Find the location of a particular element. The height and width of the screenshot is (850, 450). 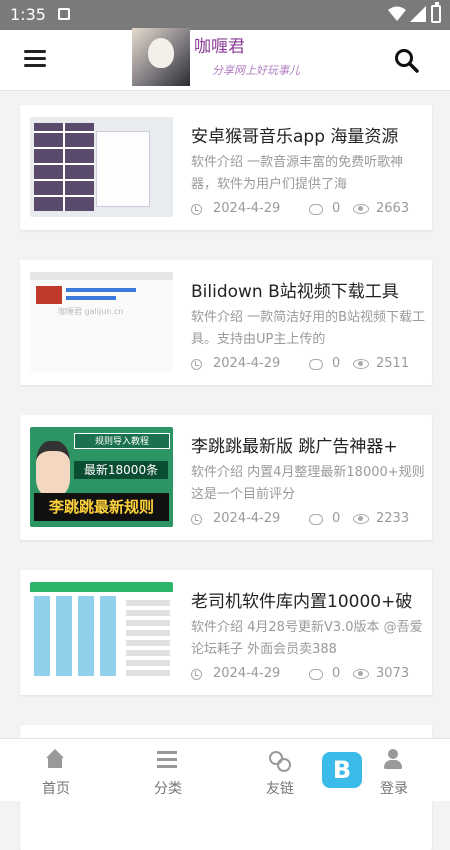

site-logo: 咖喱君 分享网上好玩事儿 is located at coordinates (225, 57).